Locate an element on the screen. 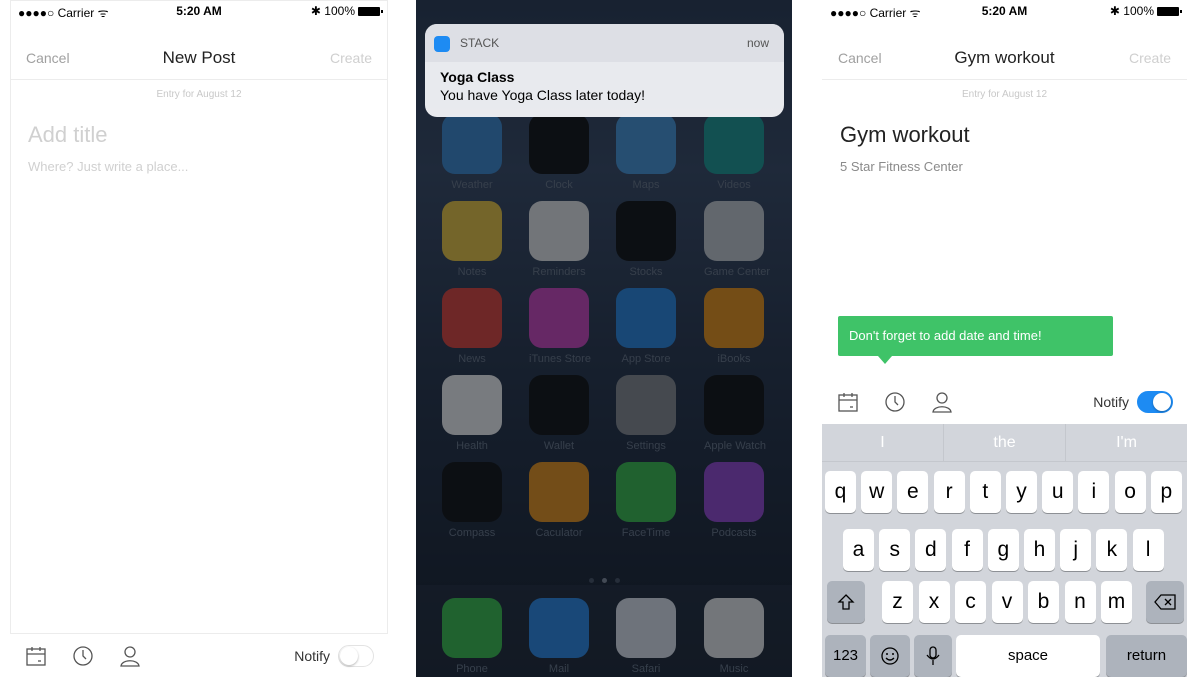  key-i: i is located at coordinates (1094, 492).